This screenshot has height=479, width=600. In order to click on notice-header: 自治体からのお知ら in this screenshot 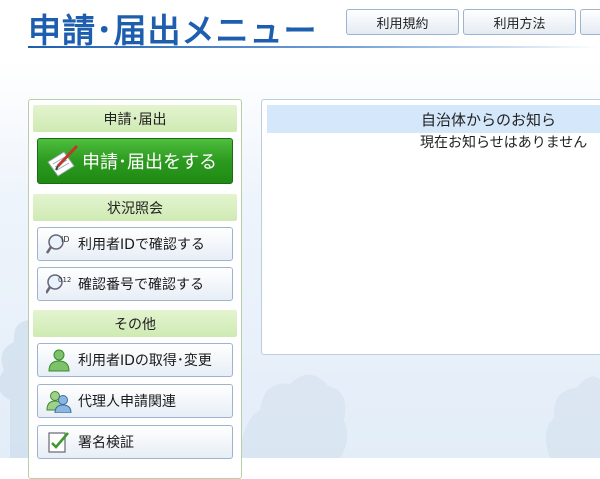, I will do `click(433, 119)`.